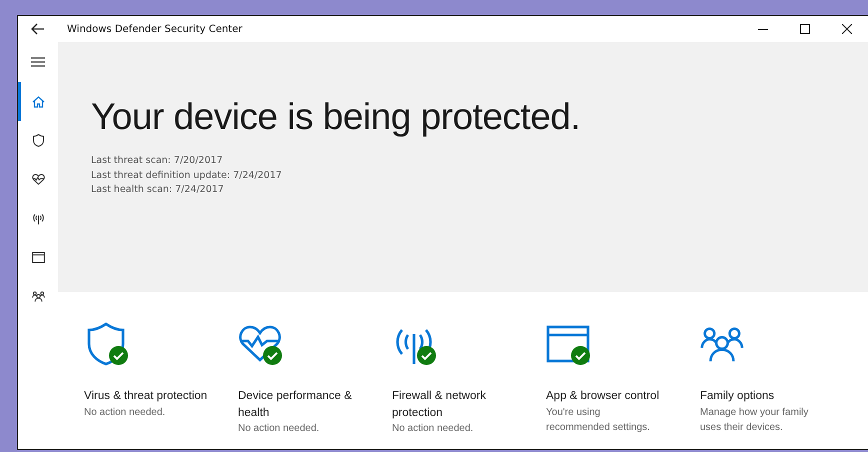 The image size is (868, 452). Describe the element at coordinates (755, 420) in the screenshot. I see `tile-status: Manage how your family uses their devices.` at that location.